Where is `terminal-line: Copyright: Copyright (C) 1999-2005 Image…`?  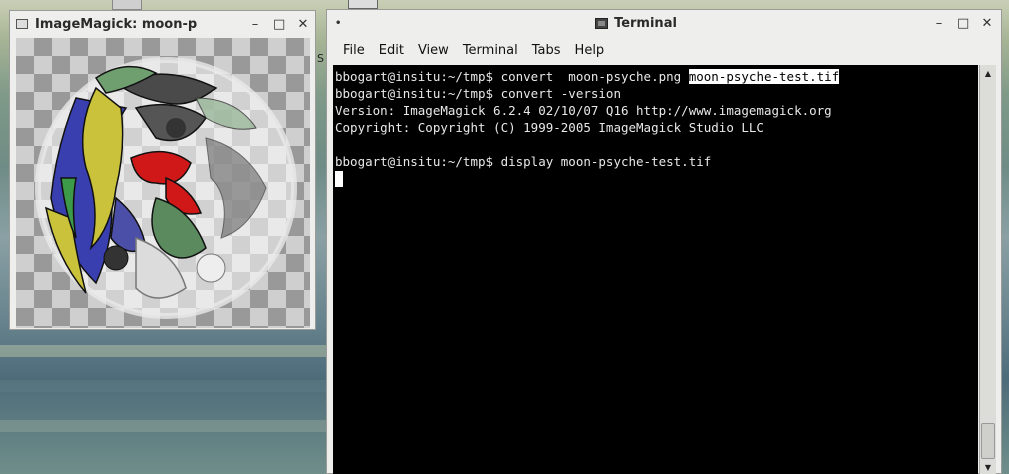
terminal-line: Copyright: Copyright (C) 1999-2005 Image… is located at coordinates (549, 127).